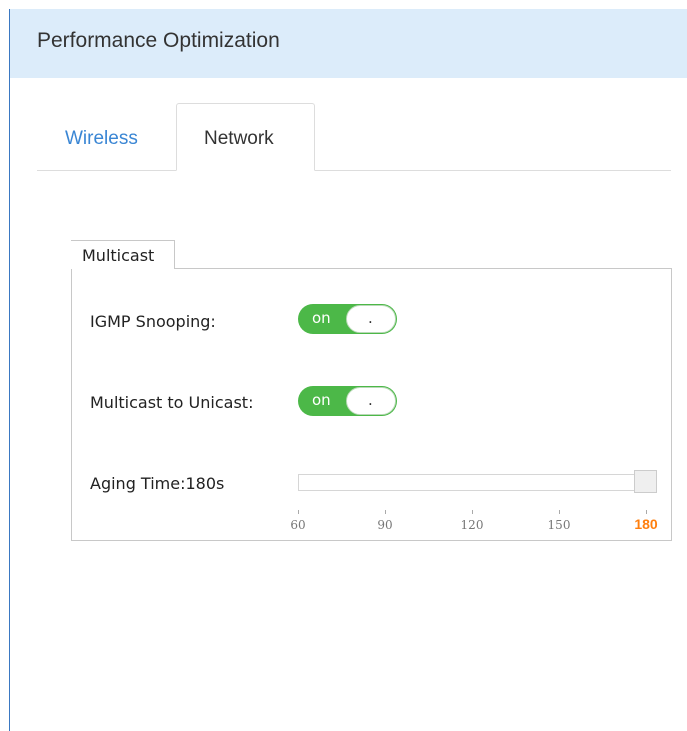 The height and width of the screenshot is (731, 687). What do you see at coordinates (646, 524) in the screenshot?
I see `tick-label: 180` at bounding box center [646, 524].